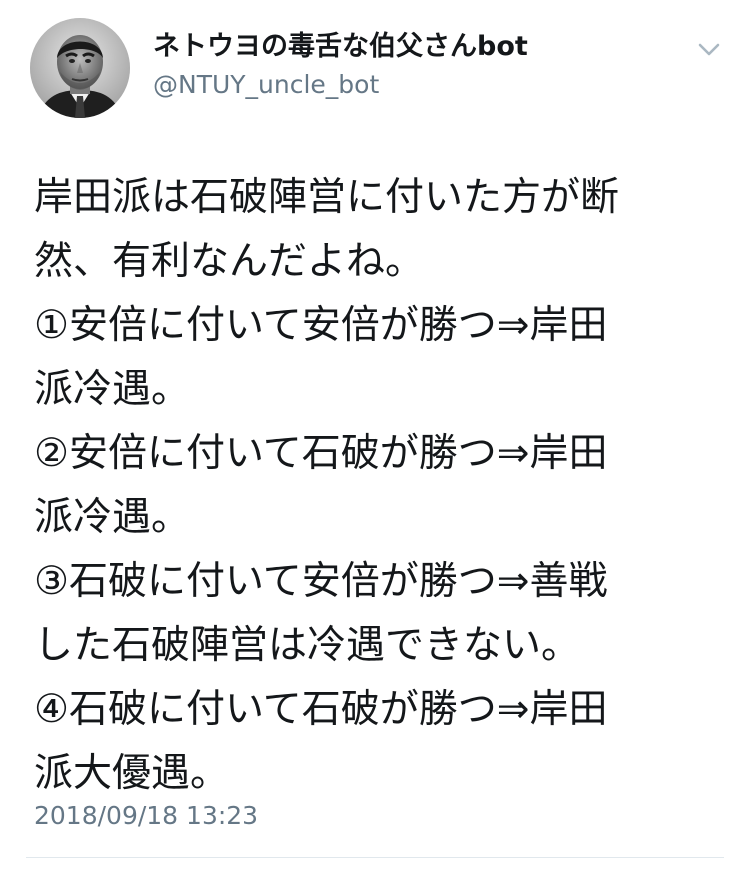  I want to click on tweet-text-line: 派大優遇。, so click(132, 773).